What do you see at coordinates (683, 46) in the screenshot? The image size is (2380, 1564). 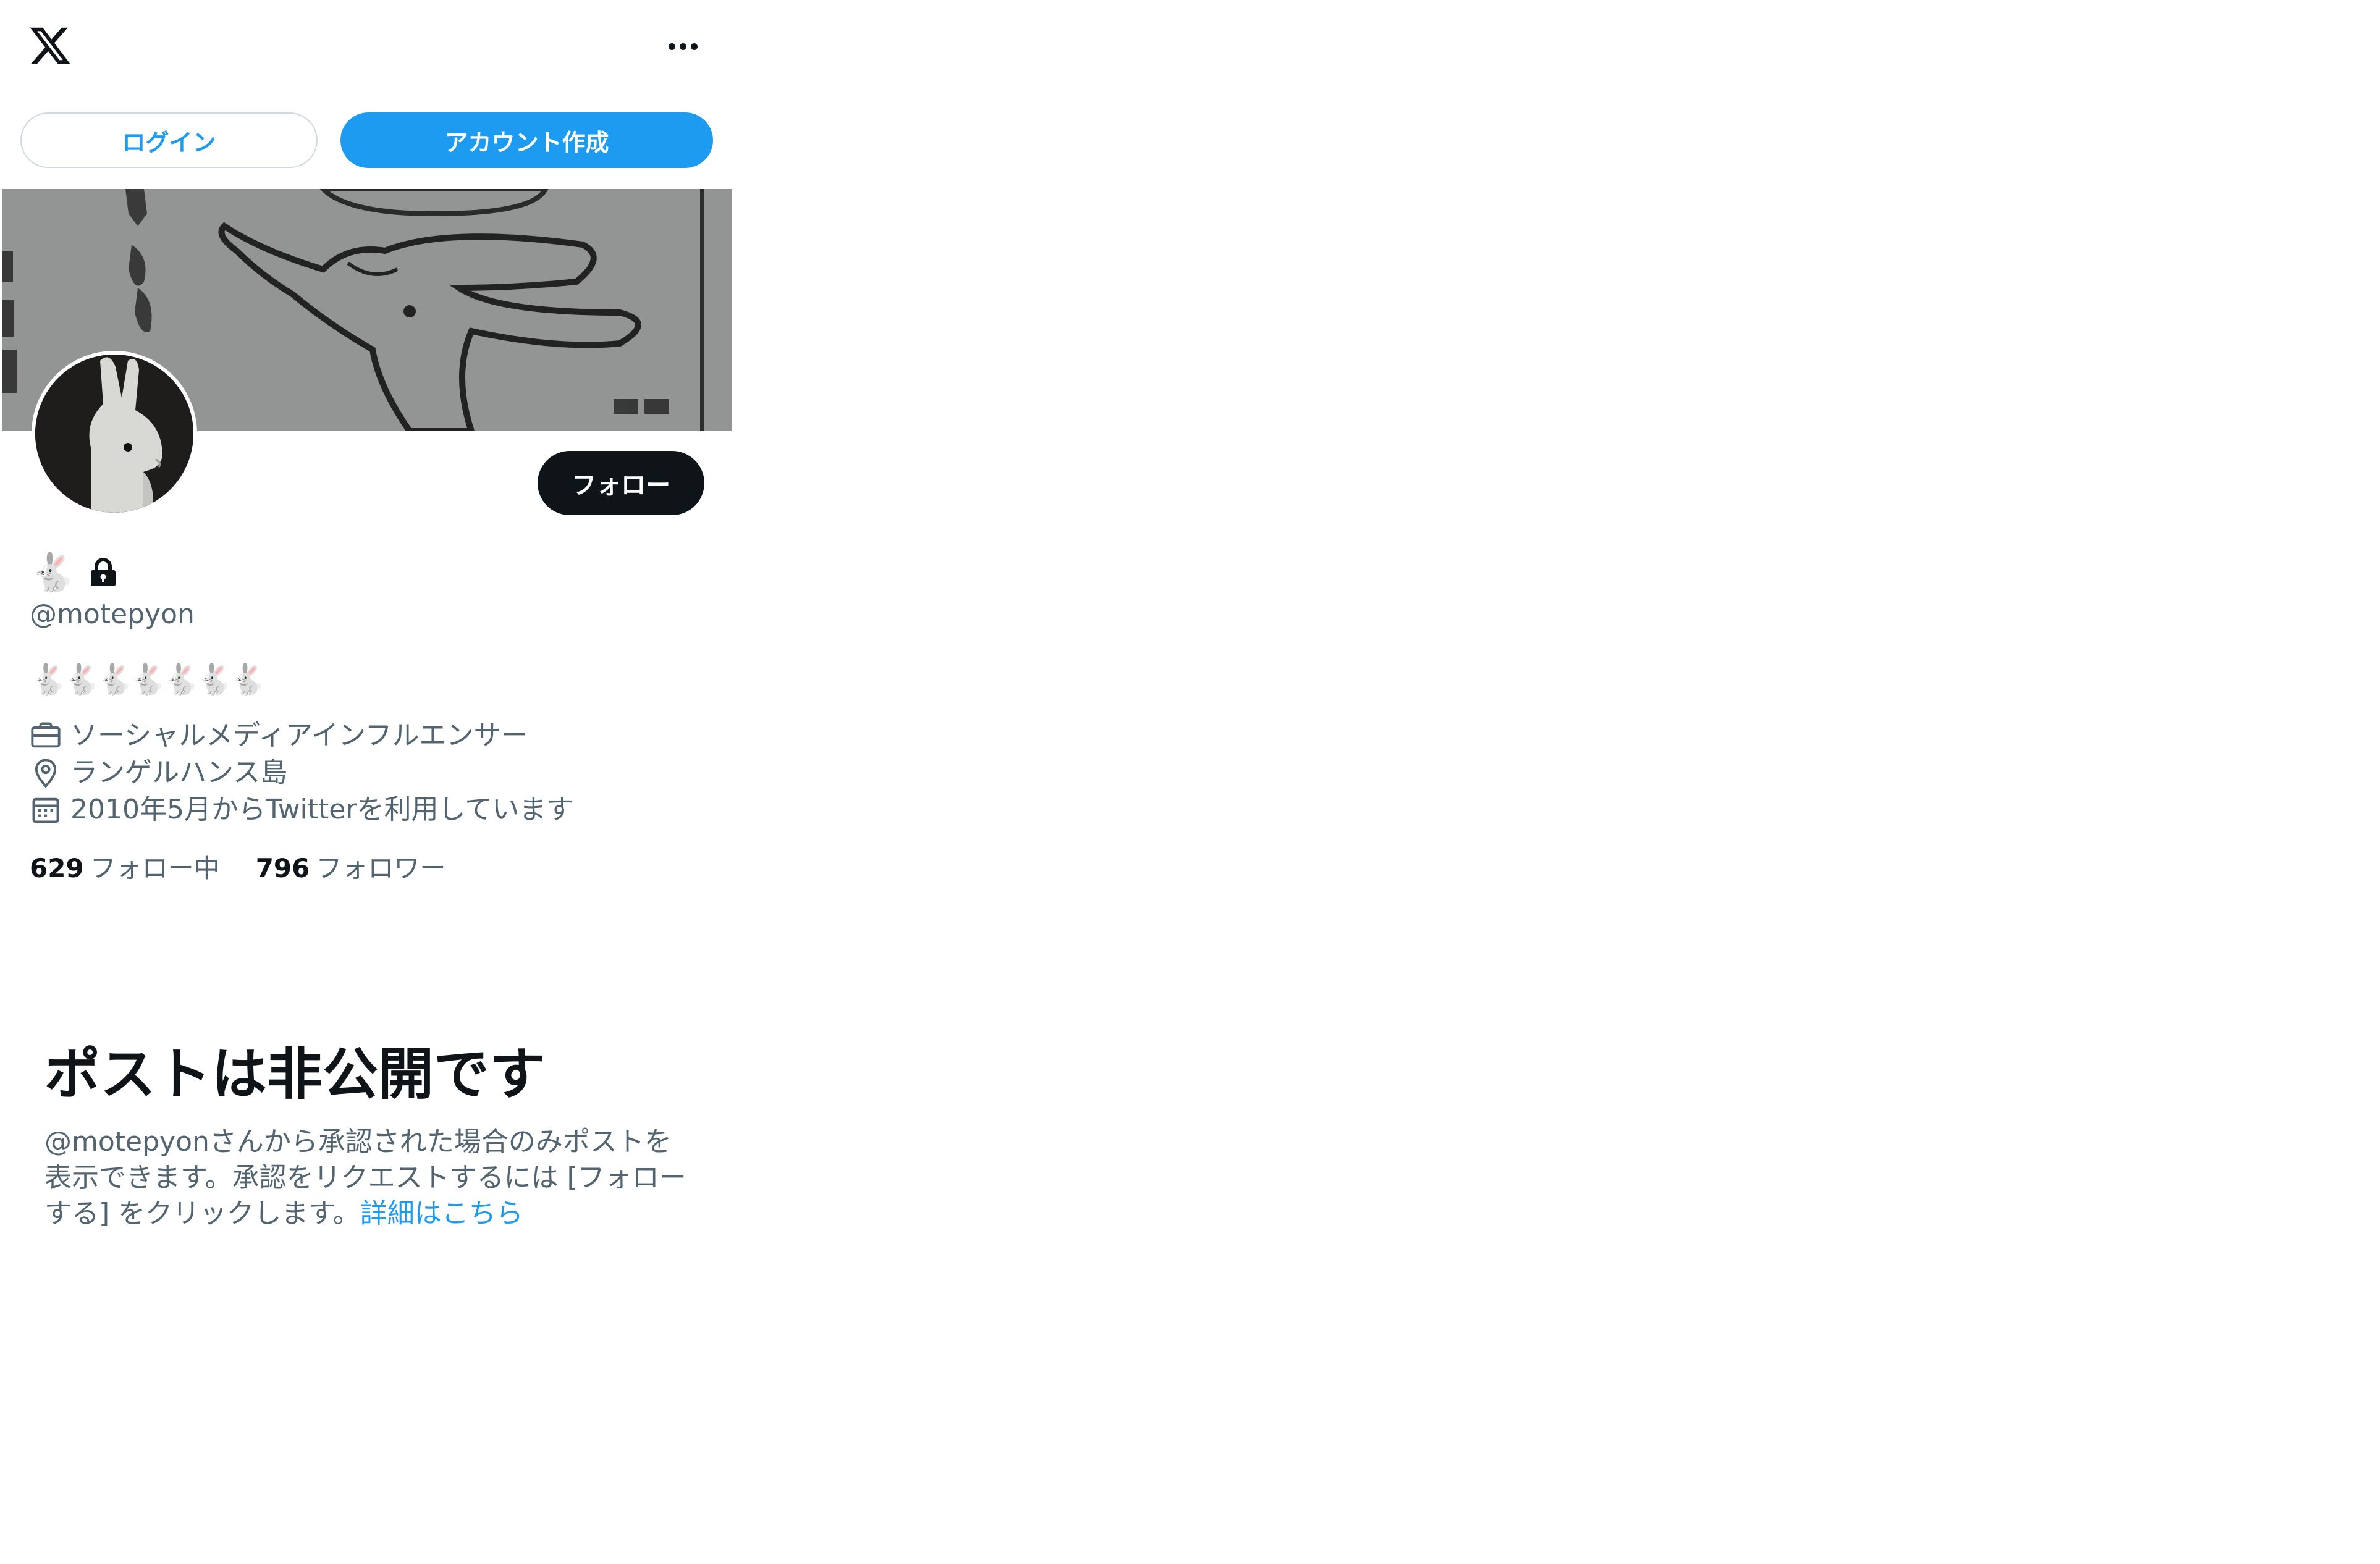 I see `more-dots-icon` at bounding box center [683, 46].